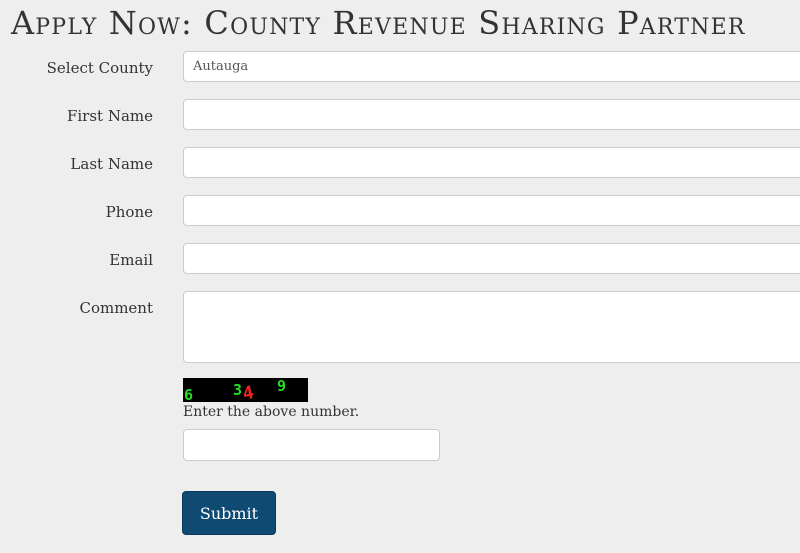  Describe the element at coordinates (189, 394) in the screenshot. I see `captcha-digit: 6` at that location.